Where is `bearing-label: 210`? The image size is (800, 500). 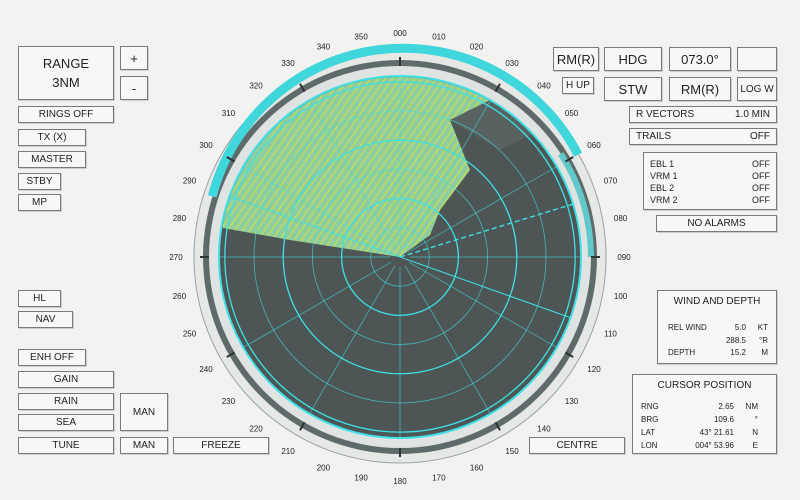
bearing-label: 210 is located at coordinates (288, 451).